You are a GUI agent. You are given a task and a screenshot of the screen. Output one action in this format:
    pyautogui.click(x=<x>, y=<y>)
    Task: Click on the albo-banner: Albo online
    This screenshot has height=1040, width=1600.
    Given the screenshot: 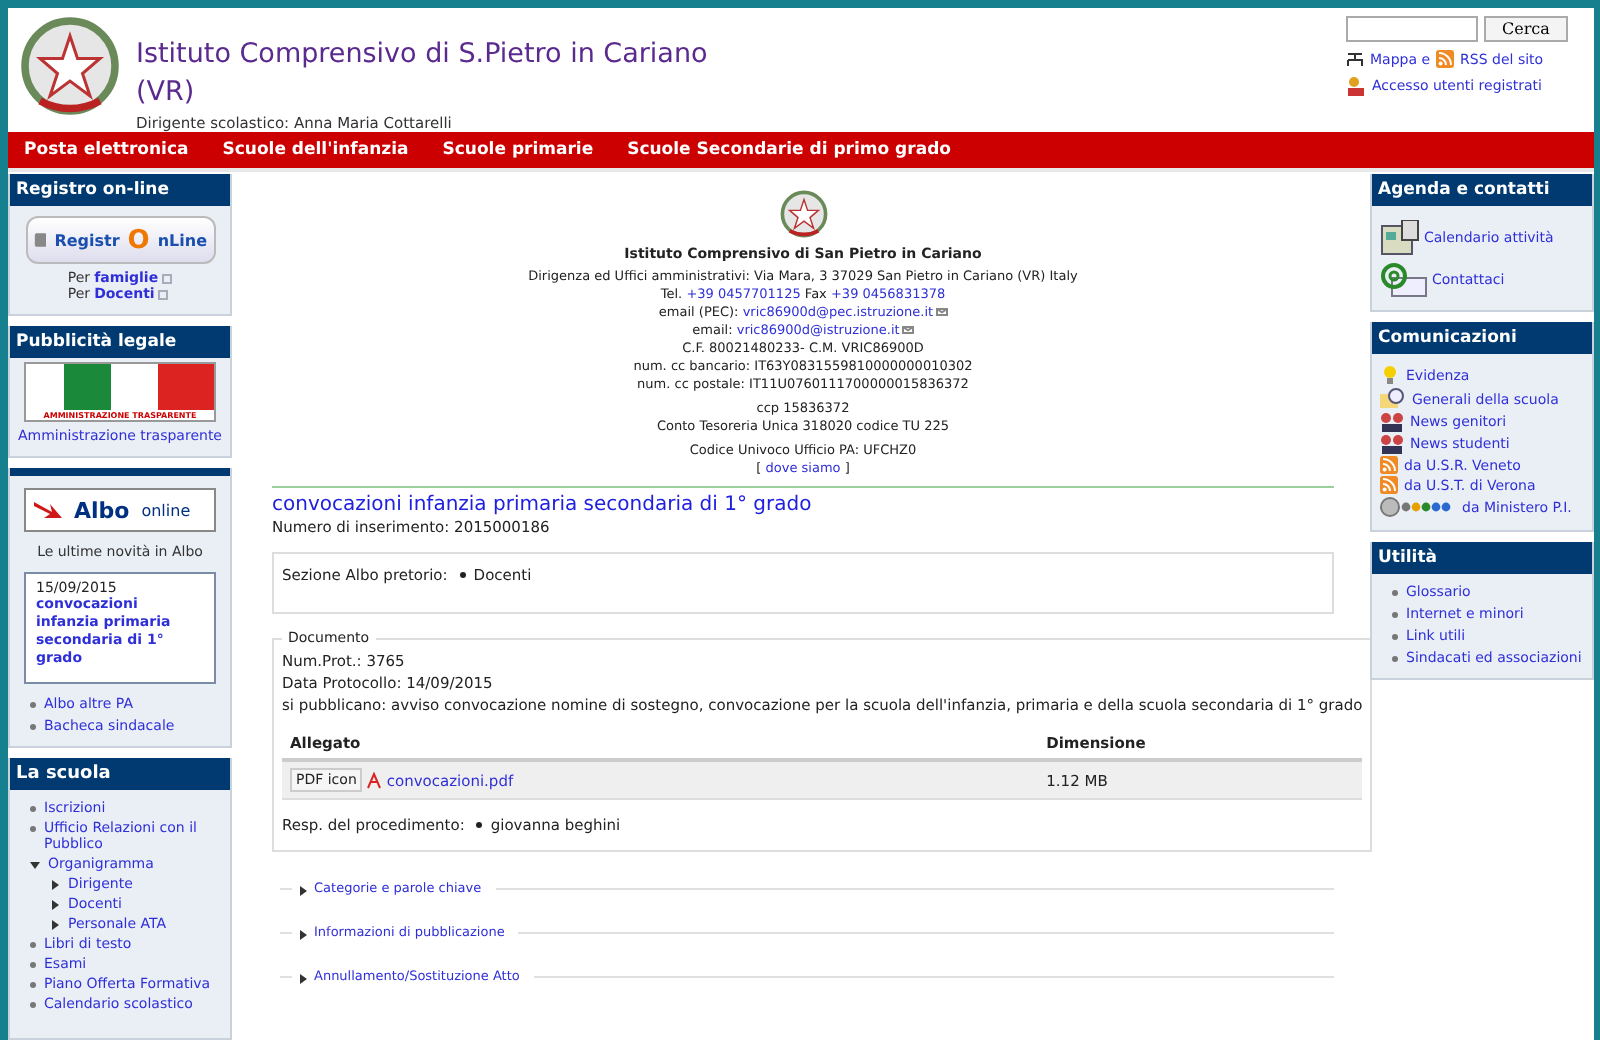 What is the action you would take?
    pyautogui.click(x=120, y=510)
    